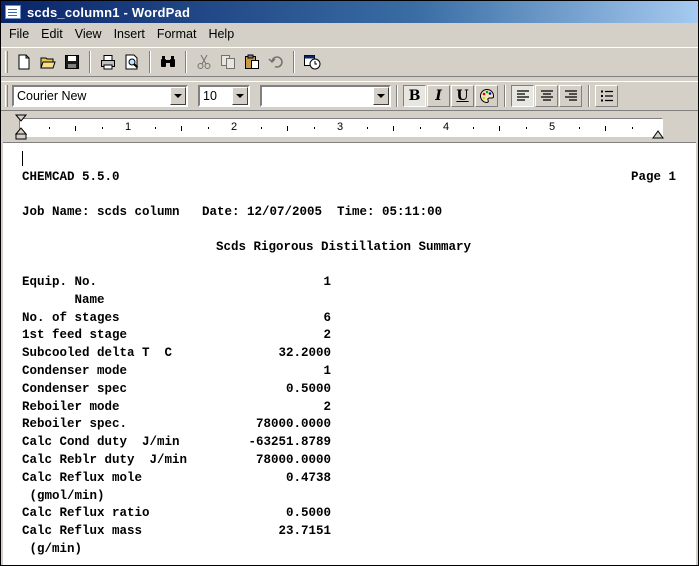 The image size is (699, 566). What do you see at coordinates (349, 12) in the screenshot?
I see `title-bar: scds_column1 - WordPad` at bounding box center [349, 12].